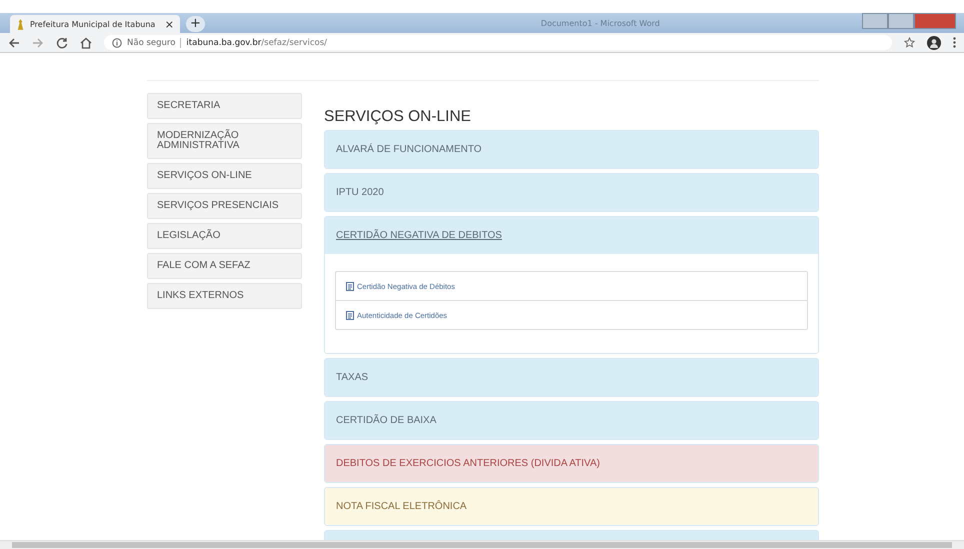 The image size is (964, 549). What do you see at coordinates (498, 42) in the screenshot?
I see `address-bar: Não seguro itabuna.ba.gov.br/sefaz/servicos/` at bounding box center [498, 42].